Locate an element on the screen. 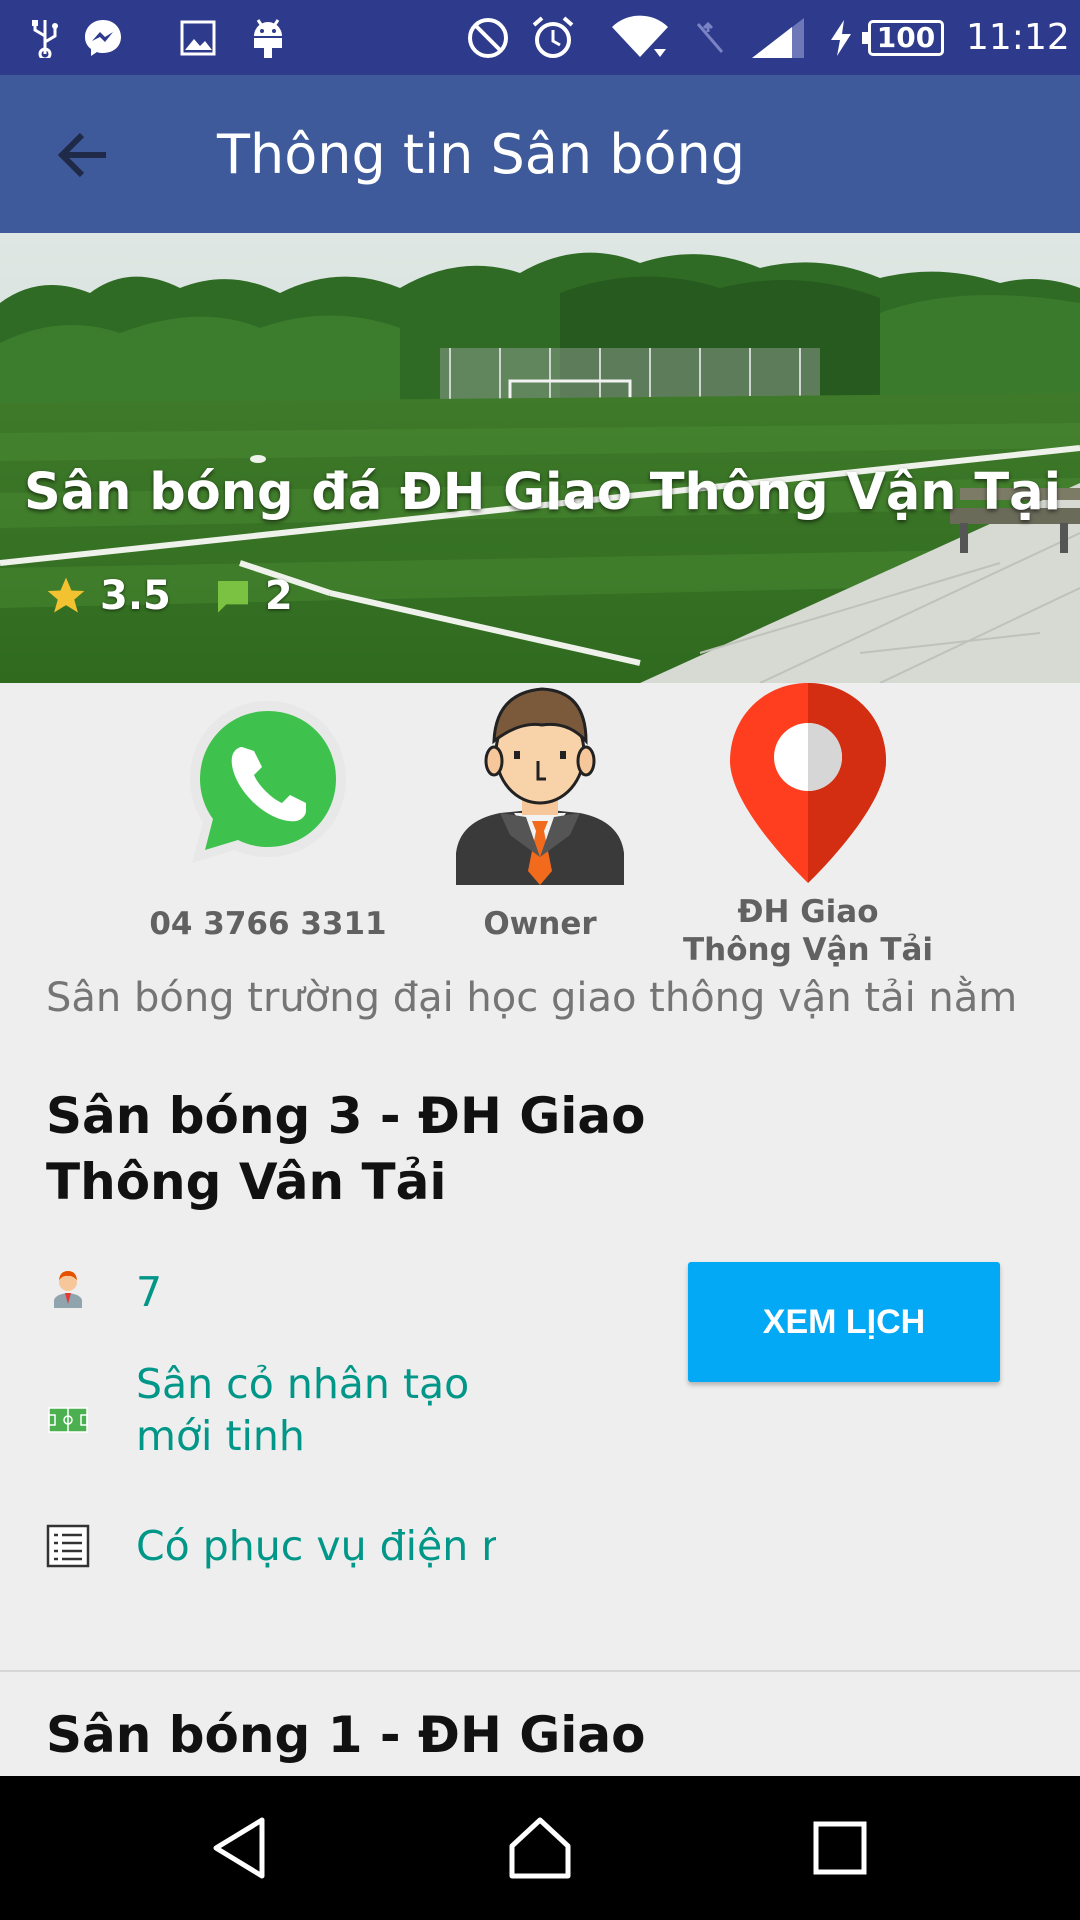 This screenshot has width=1080, height=1920. owner-avatar-icon is located at coordinates (540, 786).